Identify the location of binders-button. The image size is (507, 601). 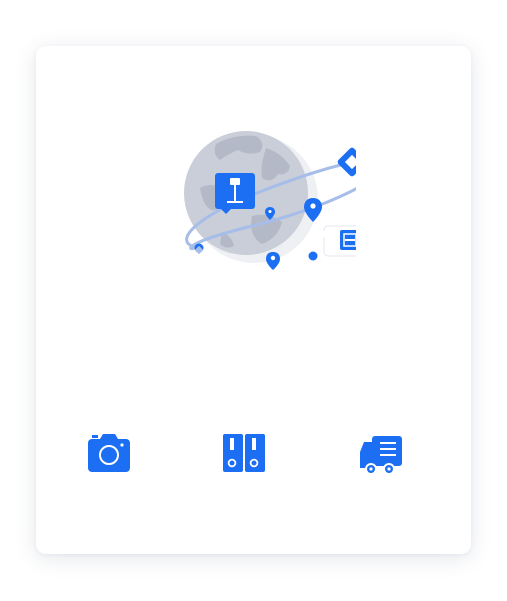
(245, 454).